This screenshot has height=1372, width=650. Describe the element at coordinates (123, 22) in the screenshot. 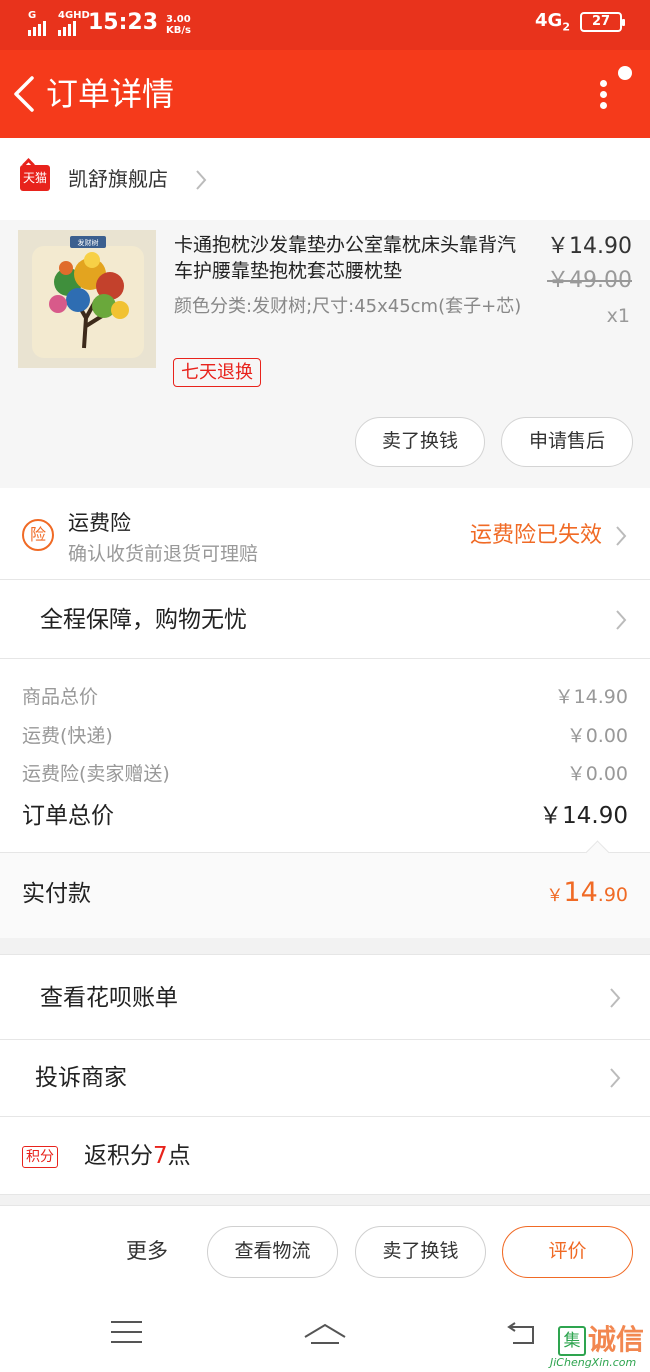

I see `clock: 15:23` at that location.